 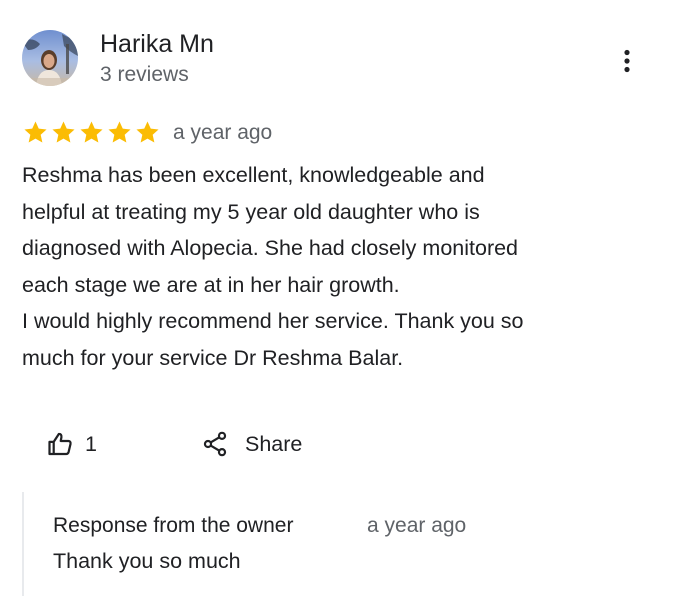 What do you see at coordinates (417, 525) in the screenshot?
I see `owner-response-date: a year ago` at bounding box center [417, 525].